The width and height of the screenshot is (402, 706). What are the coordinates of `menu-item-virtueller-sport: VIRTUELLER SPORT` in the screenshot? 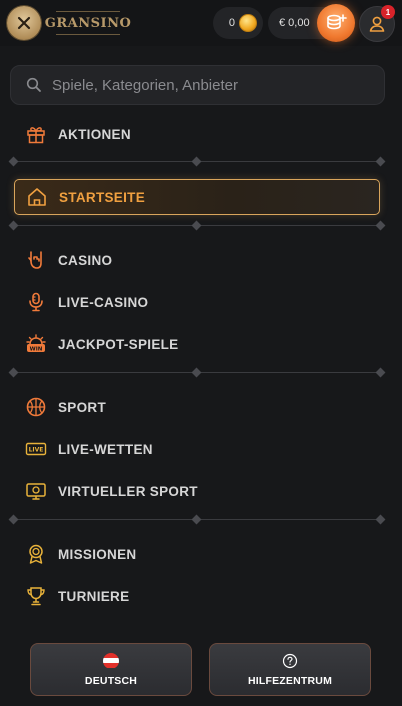 It's located at (197, 491).